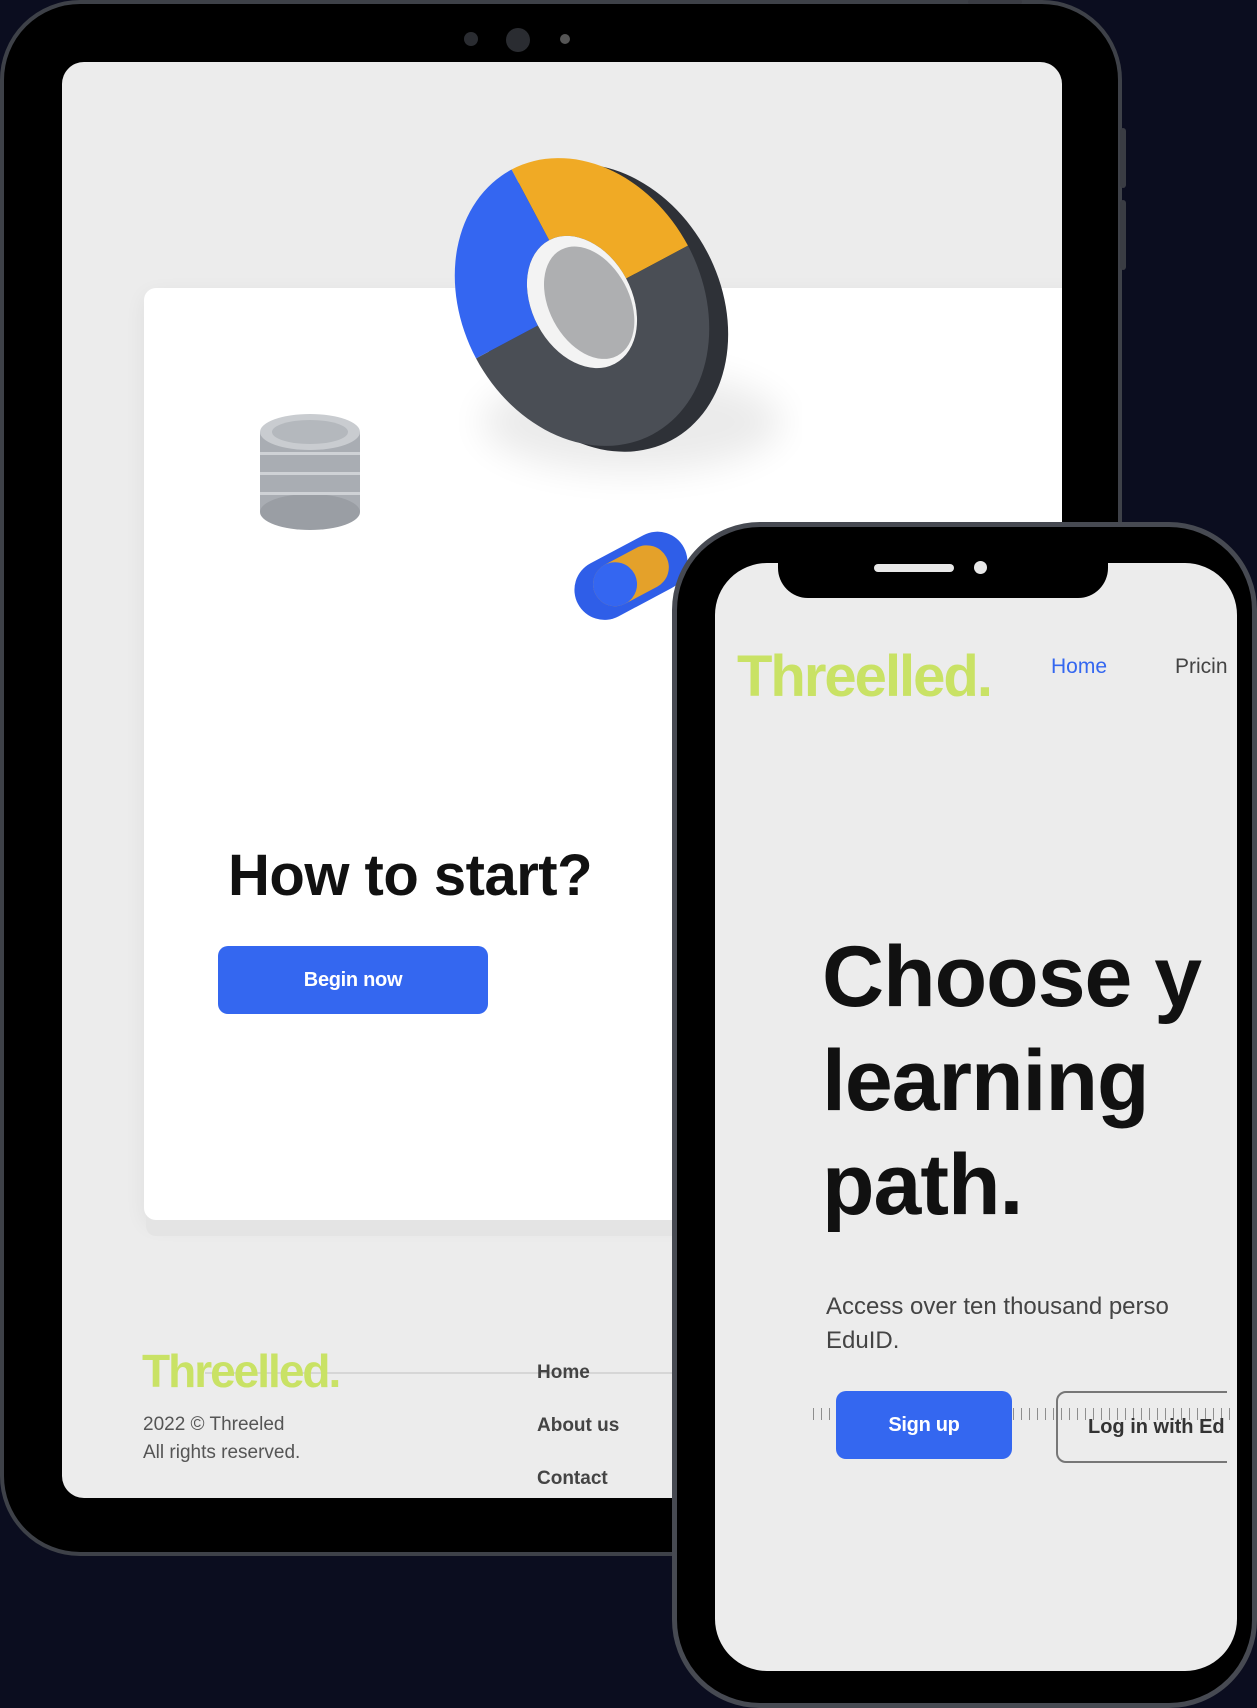 The width and height of the screenshot is (1257, 1708). What do you see at coordinates (986, 1081) in the screenshot?
I see `hero-line-2: learning` at bounding box center [986, 1081].